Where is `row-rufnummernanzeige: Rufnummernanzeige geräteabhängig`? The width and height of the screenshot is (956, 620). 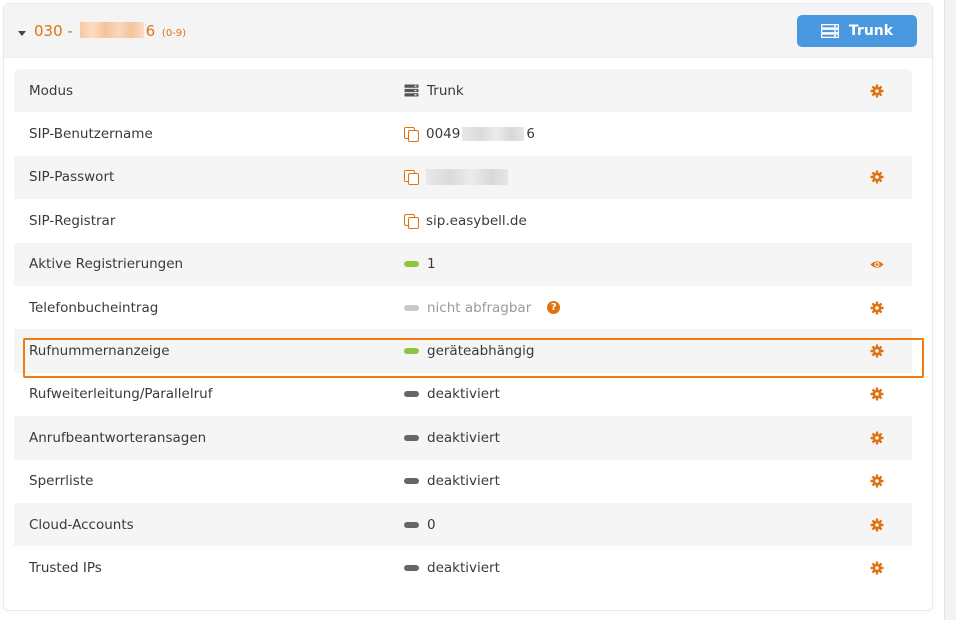
row-rufnummernanzeige: Rufnummernanzeige geräteabhängig is located at coordinates (463, 351).